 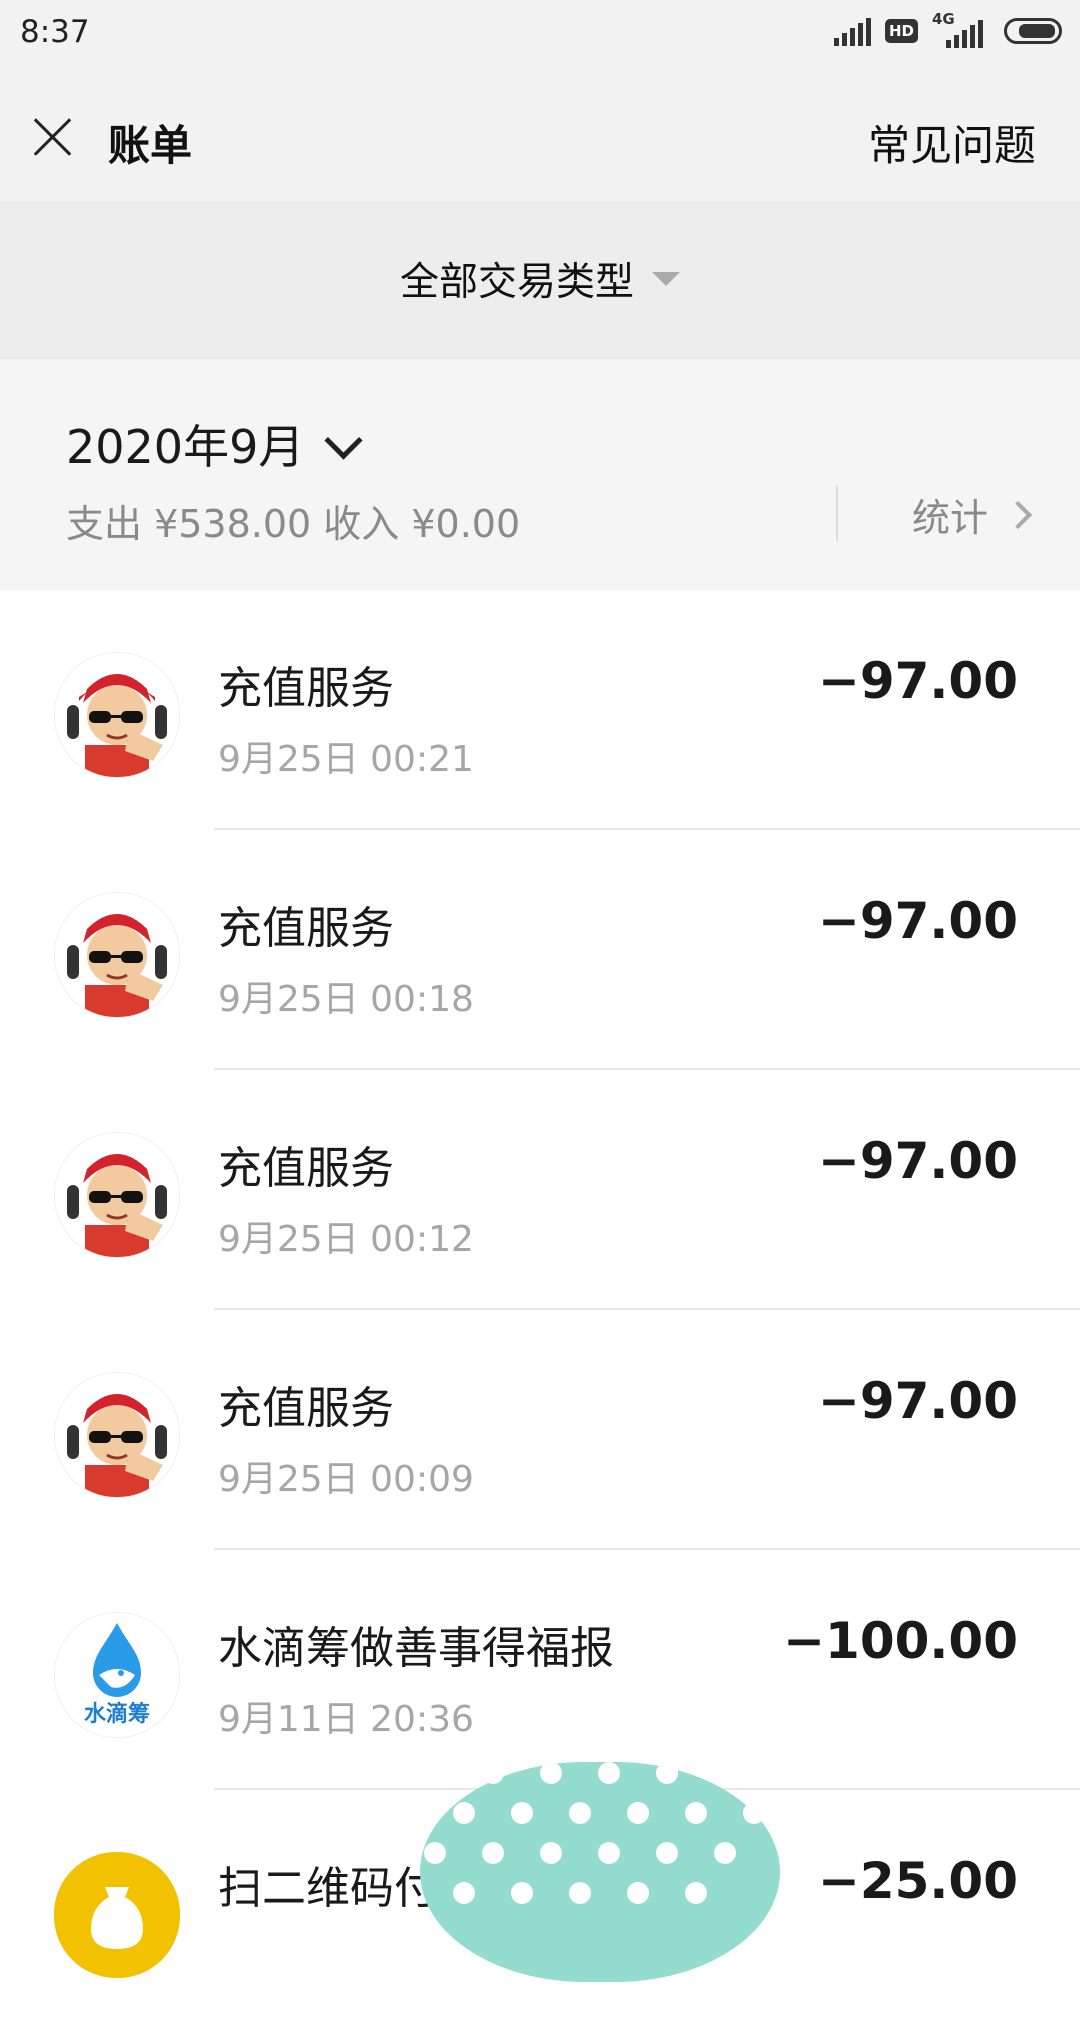 What do you see at coordinates (540, 710) in the screenshot?
I see `transaction-row: 充值服务 9月25日 00:21 −97.00` at bounding box center [540, 710].